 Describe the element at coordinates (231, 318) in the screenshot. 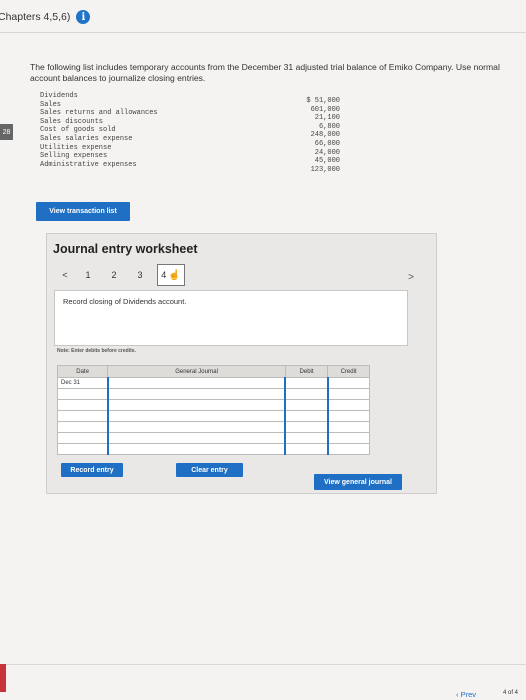

I see `entry-description-box: Record closing of Dividends account.` at that location.